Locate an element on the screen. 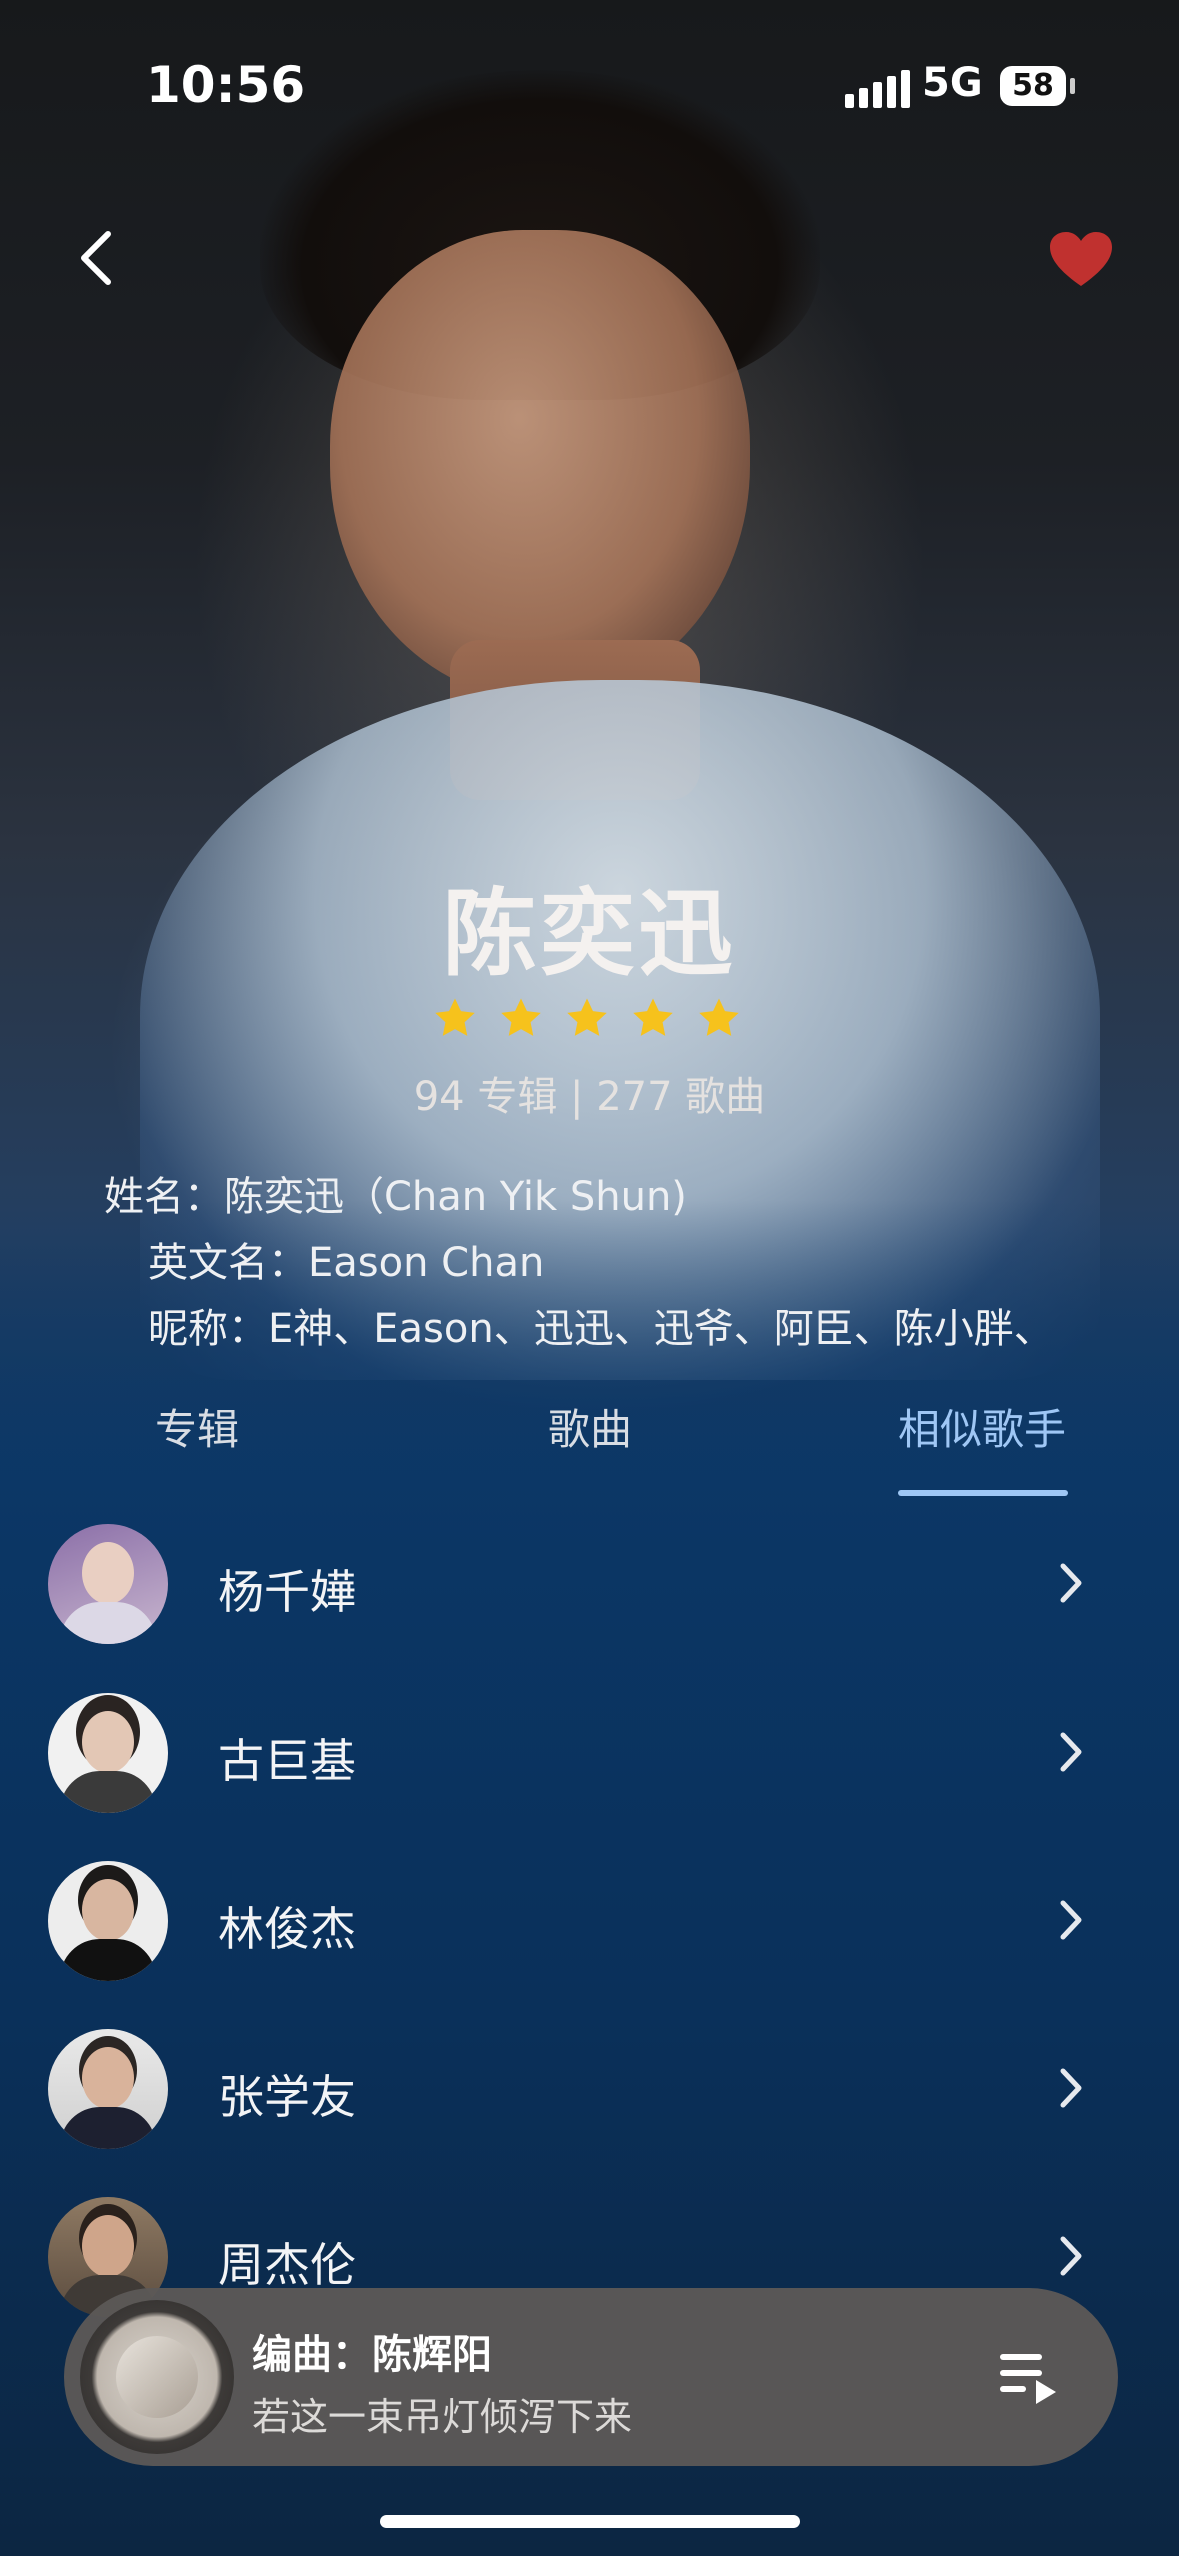  album-cover is located at coordinates (157, 2377).